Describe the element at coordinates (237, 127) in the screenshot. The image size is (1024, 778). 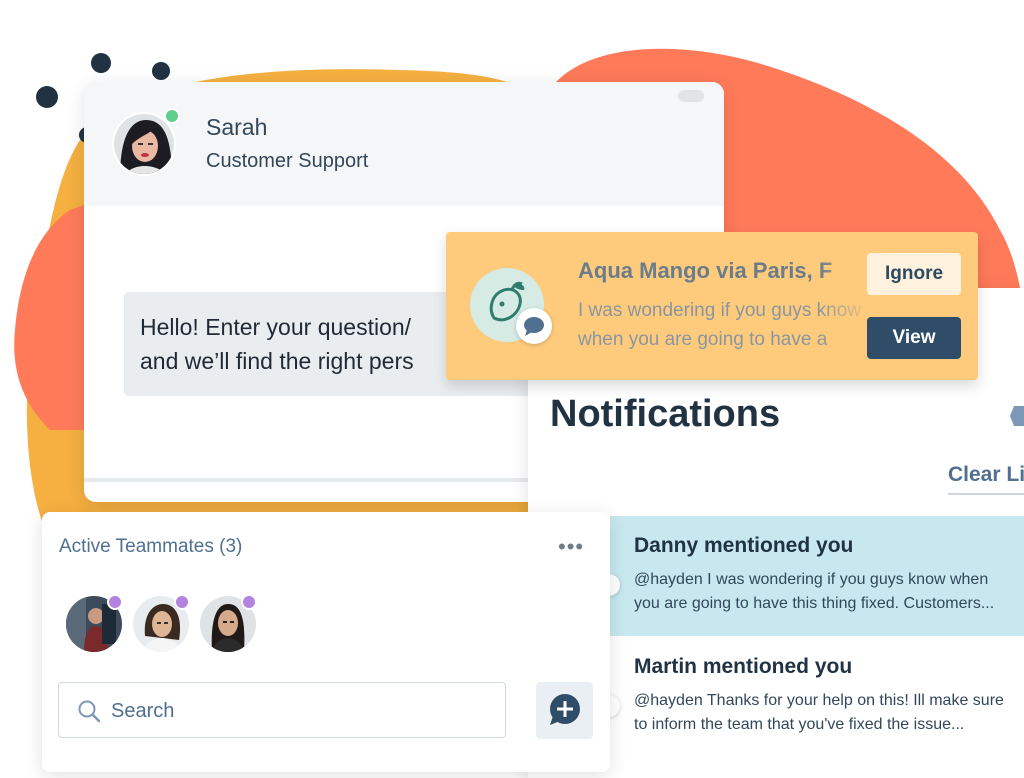
I see `agent-name: Sarah` at that location.